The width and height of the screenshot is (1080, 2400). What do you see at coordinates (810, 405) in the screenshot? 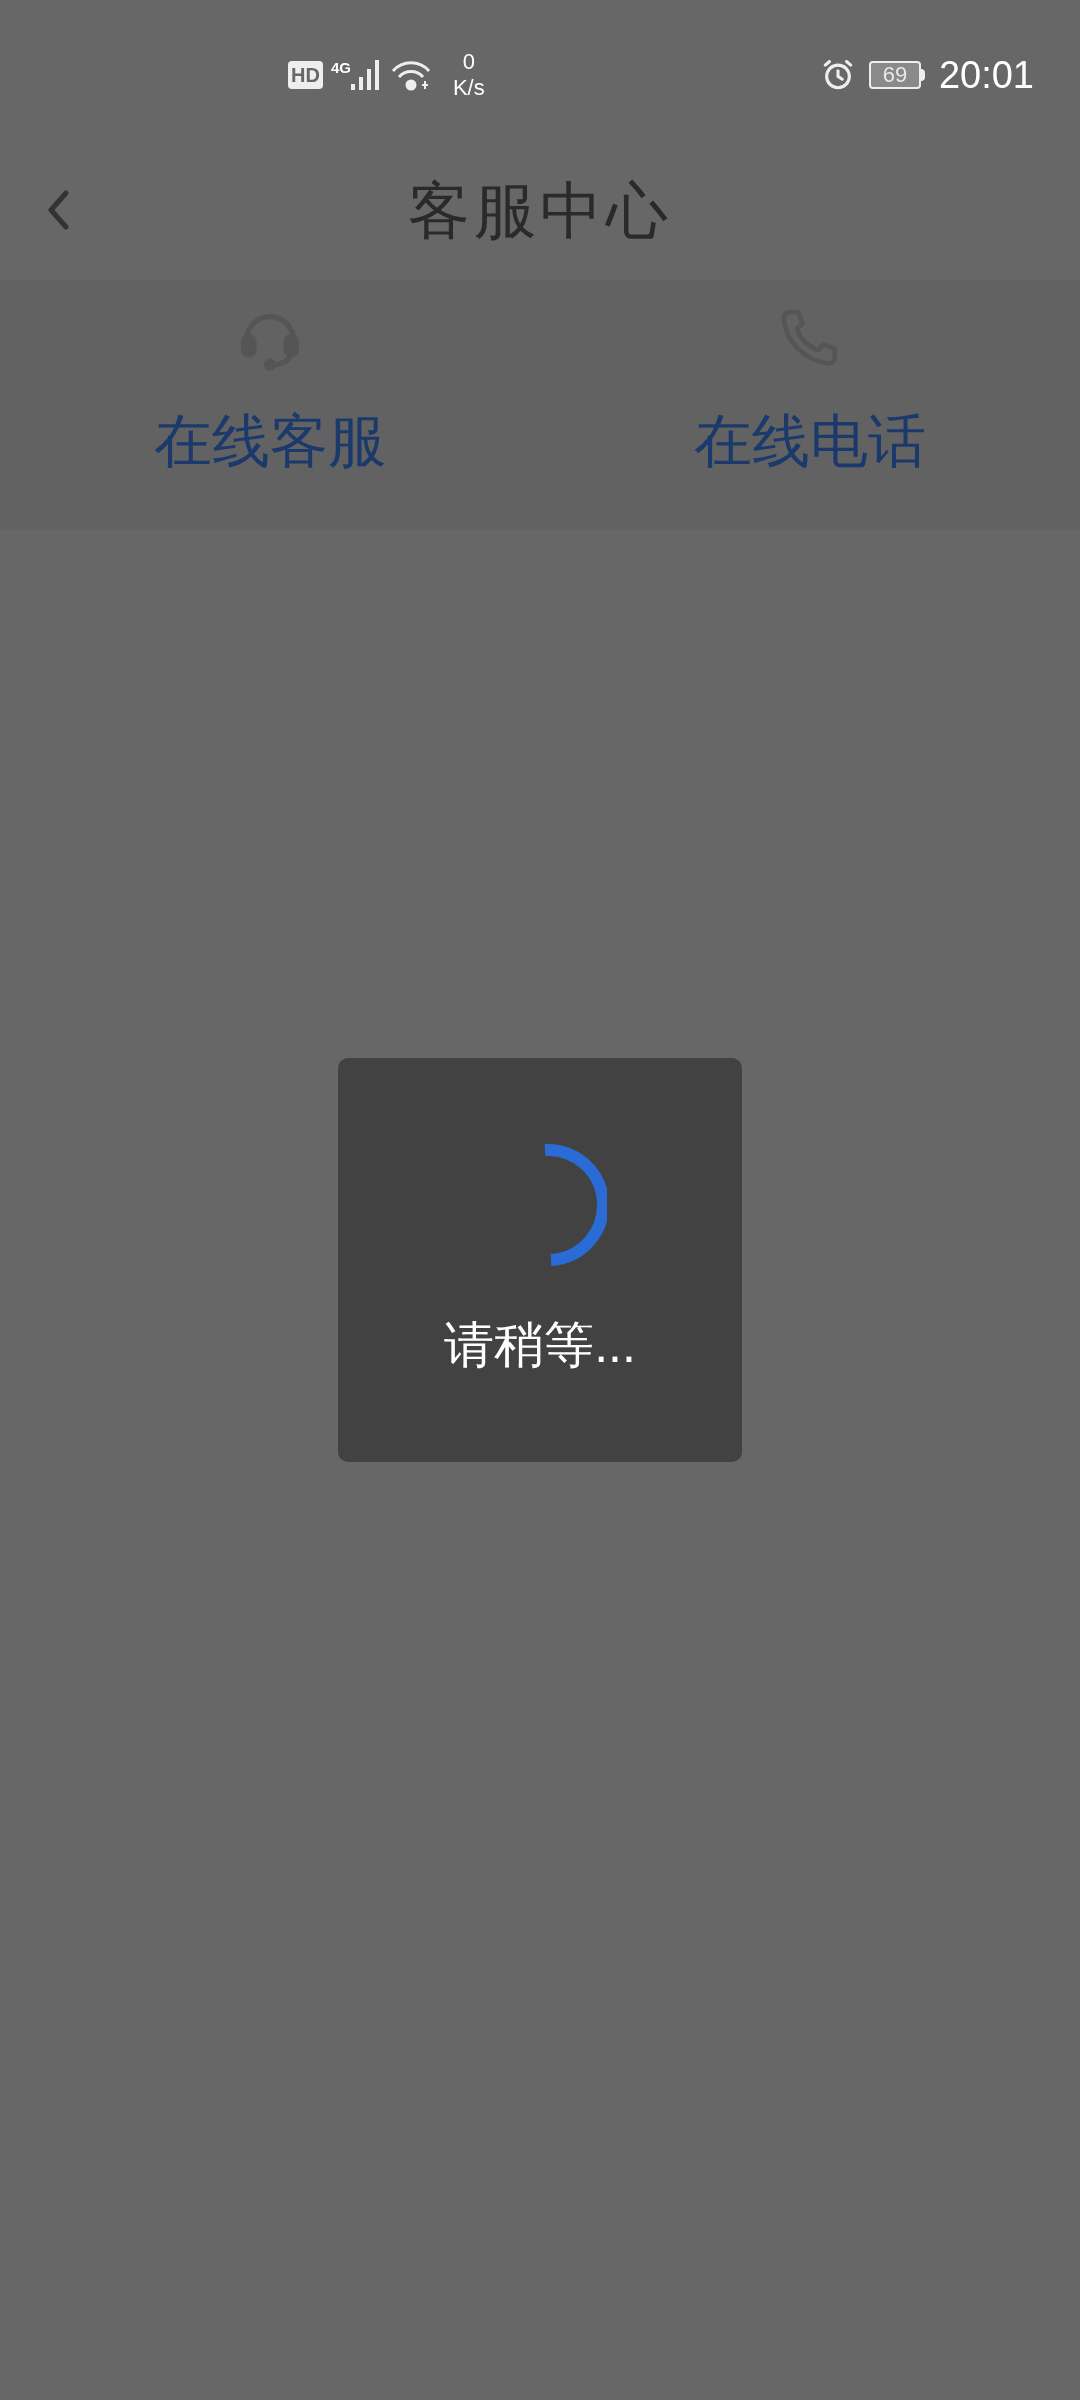
I see `service-tab: 在线电话` at bounding box center [810, 405].